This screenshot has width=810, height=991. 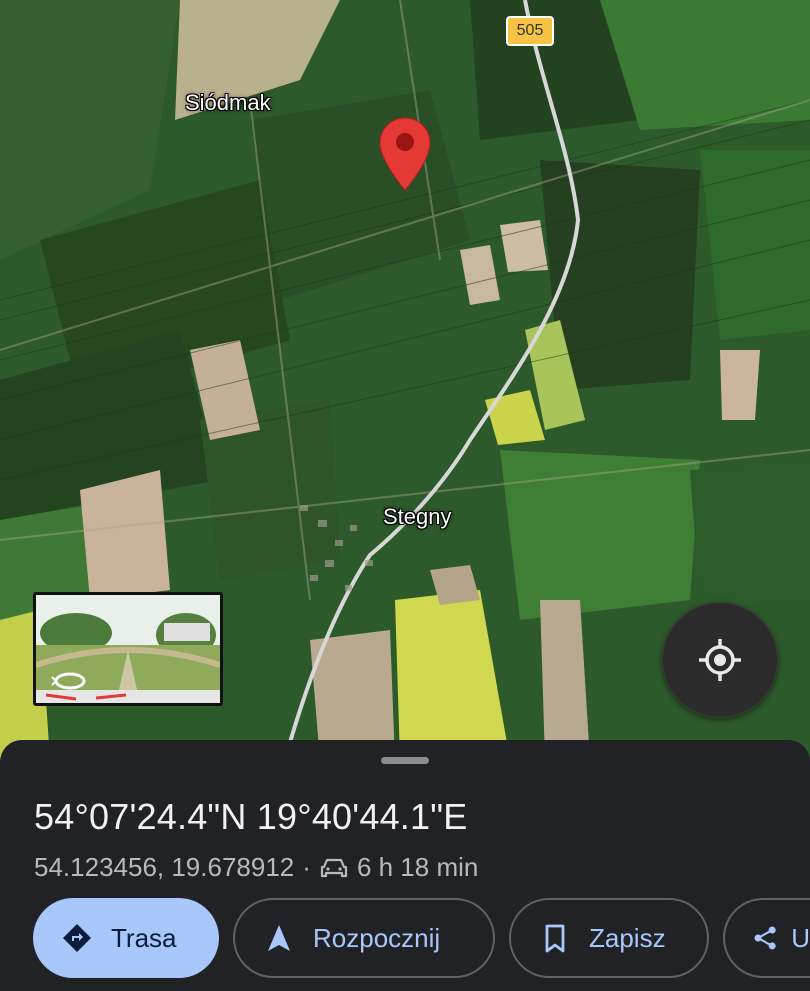 I want to click on street-view-thumbnail, so click(x=128, y=649).